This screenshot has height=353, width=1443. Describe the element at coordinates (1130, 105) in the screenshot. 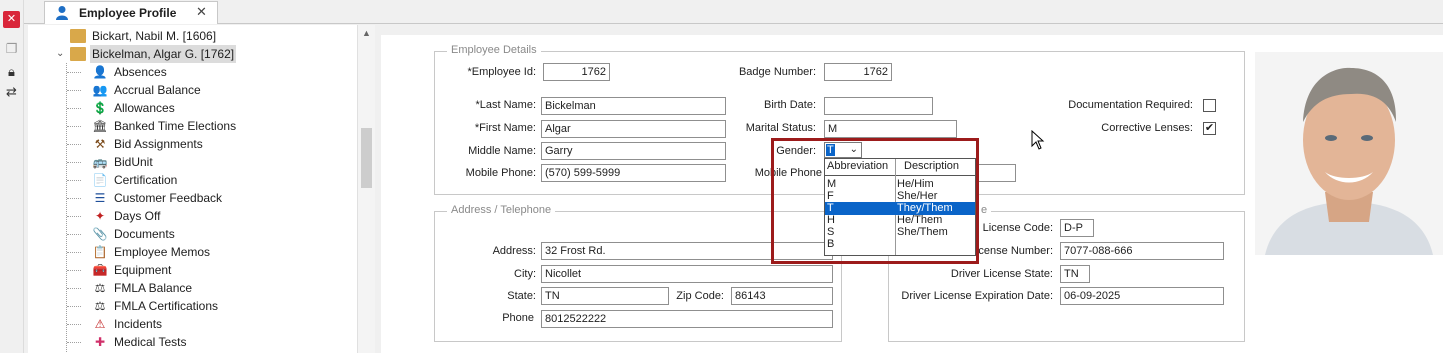

I see `documentation-required-label: Documentation Required:` at that location.